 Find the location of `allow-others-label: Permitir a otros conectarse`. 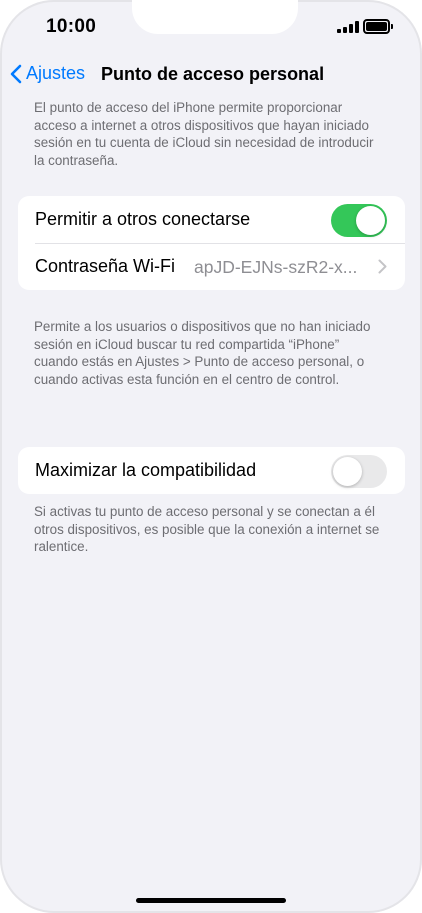

allow-others-label: Permitir a otros conectarse is located at coordinates (143, 219).